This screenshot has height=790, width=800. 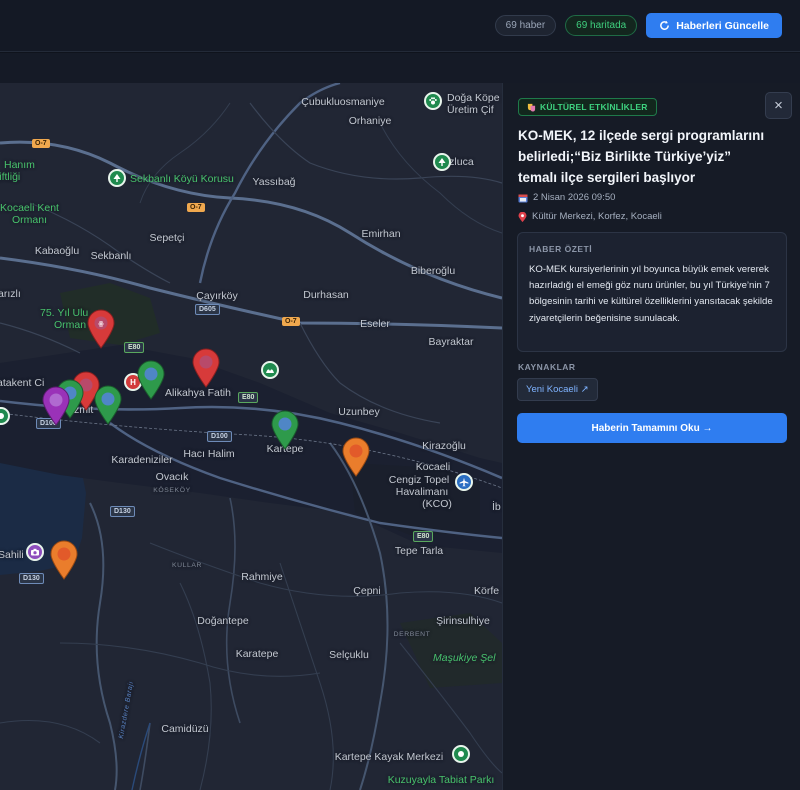 What do you see at coordinates (464, 482) in the screenshot?
I see `airport-icon` at bounding box center [464, 482].